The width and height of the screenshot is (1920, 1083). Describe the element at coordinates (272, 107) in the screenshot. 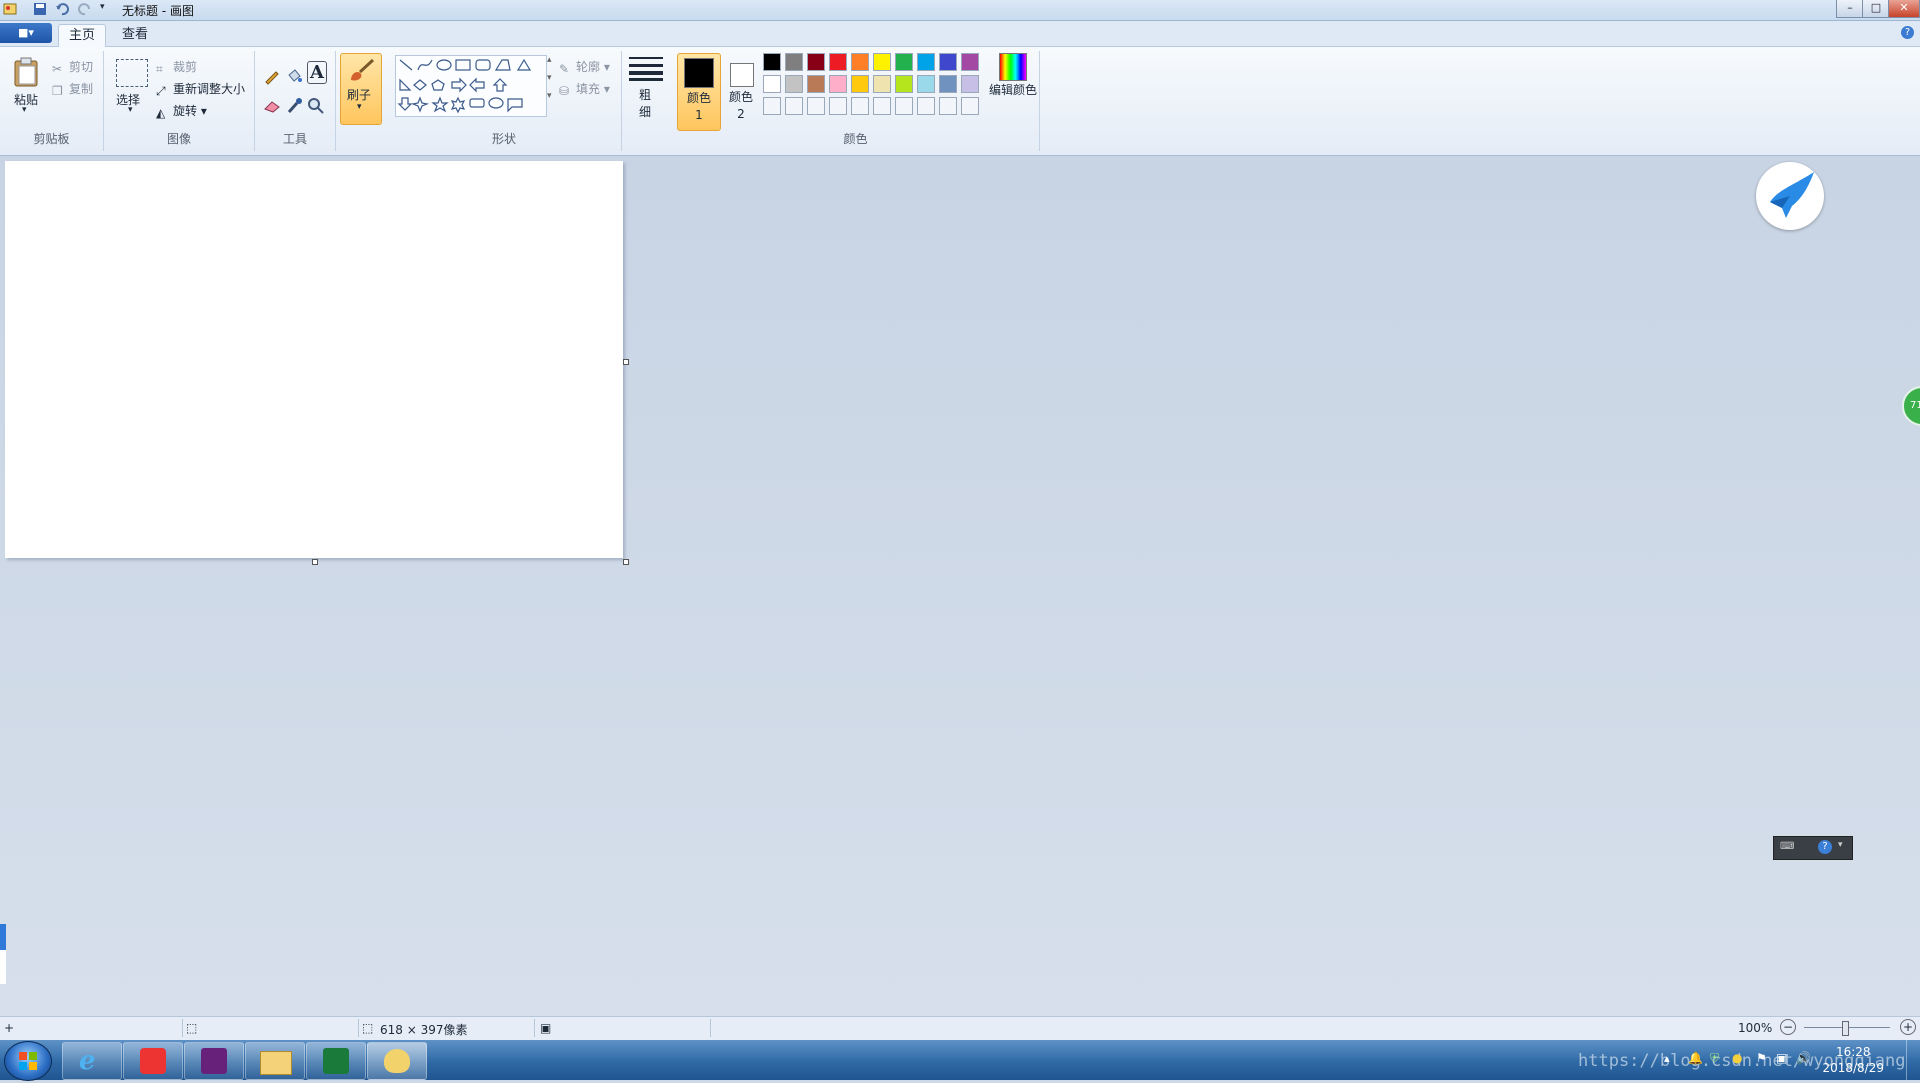

I see `eraser-icon` at that location.